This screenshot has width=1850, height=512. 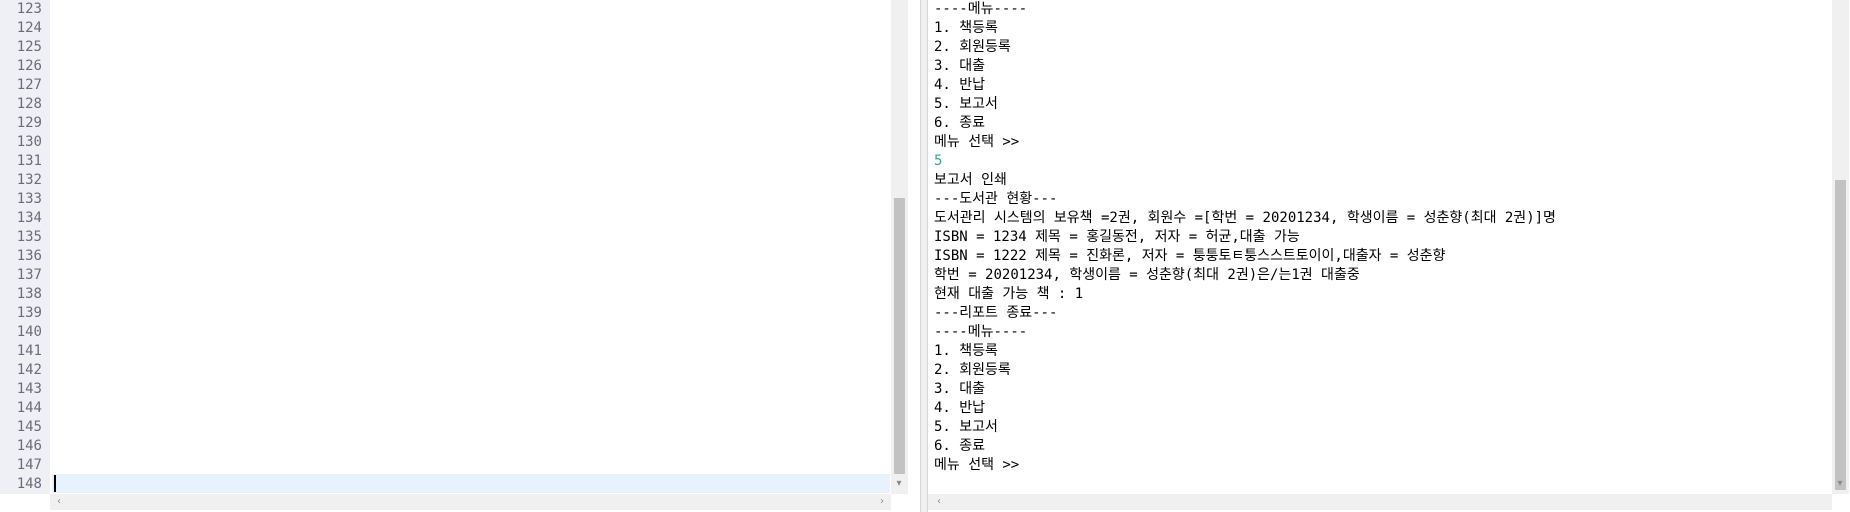 What do you see at coordinates (882, 502) in the screenshot?
I see `chevron-right-icon: ›` at bounding box center [882, 502].